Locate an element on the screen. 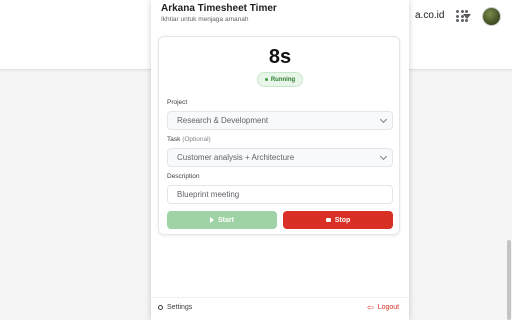 The height and width of the screenshot is (320, 512). account-avatar is located at coordinates (491, 16).